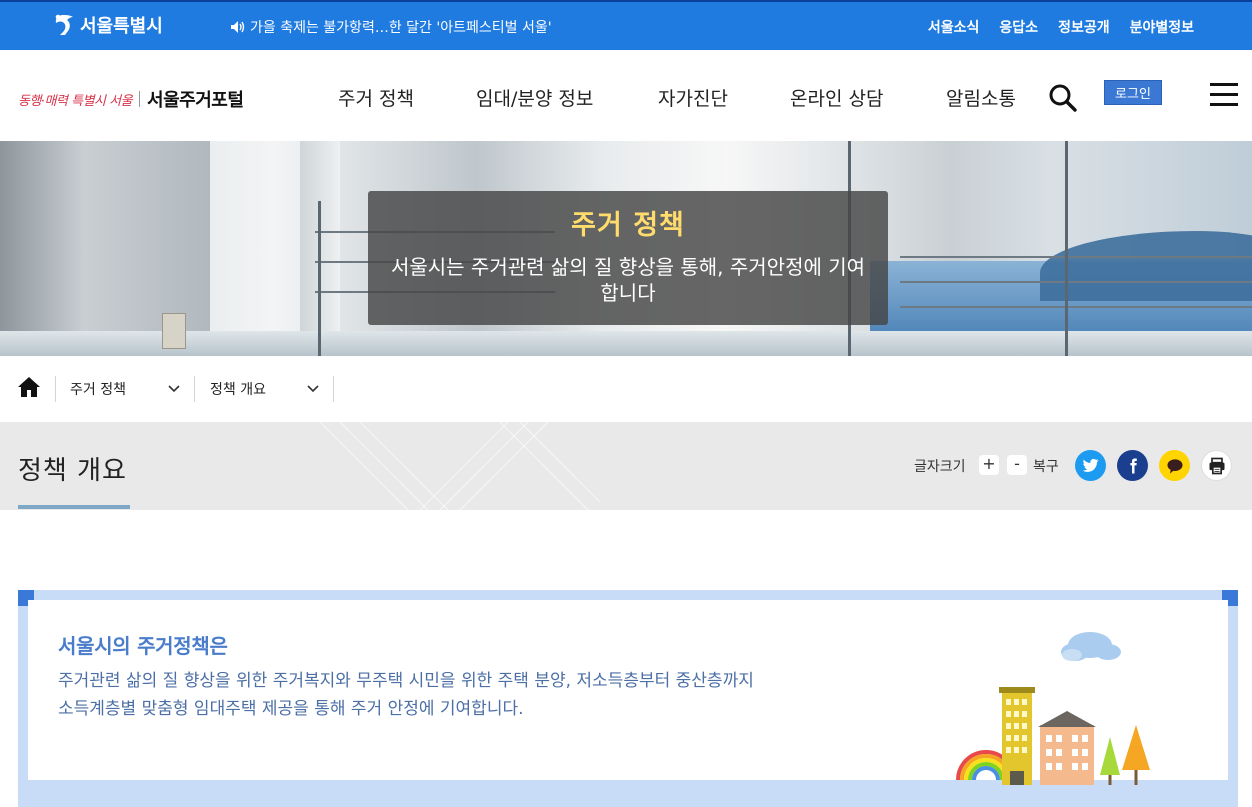 Image resolution: width=1252 pixels, height=807 pixels. I want to click on page-title-underline, so click(74, 507).